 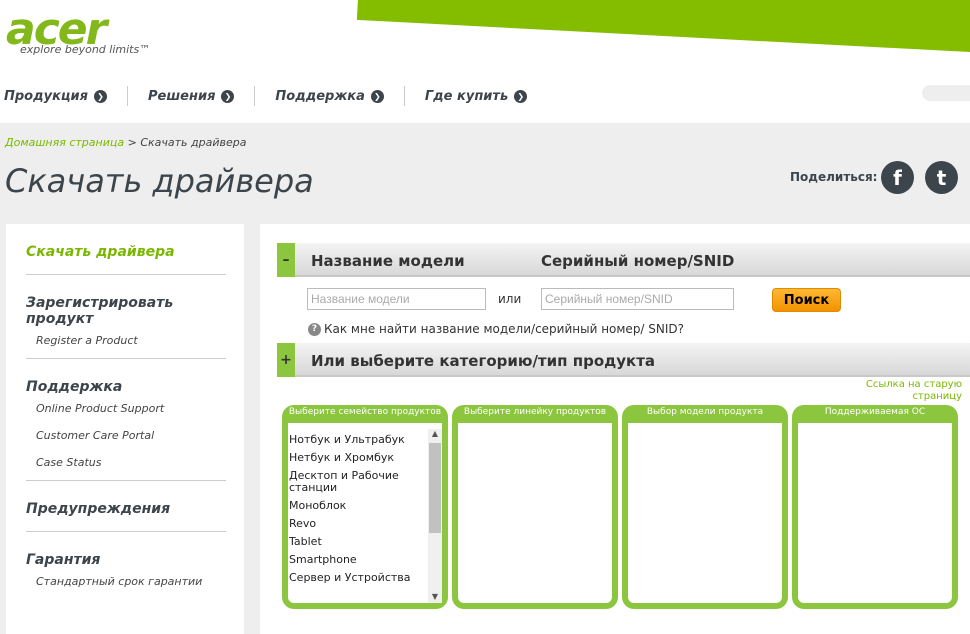 I want to click on nav-label: Продукция, so click(x=46, y=96).